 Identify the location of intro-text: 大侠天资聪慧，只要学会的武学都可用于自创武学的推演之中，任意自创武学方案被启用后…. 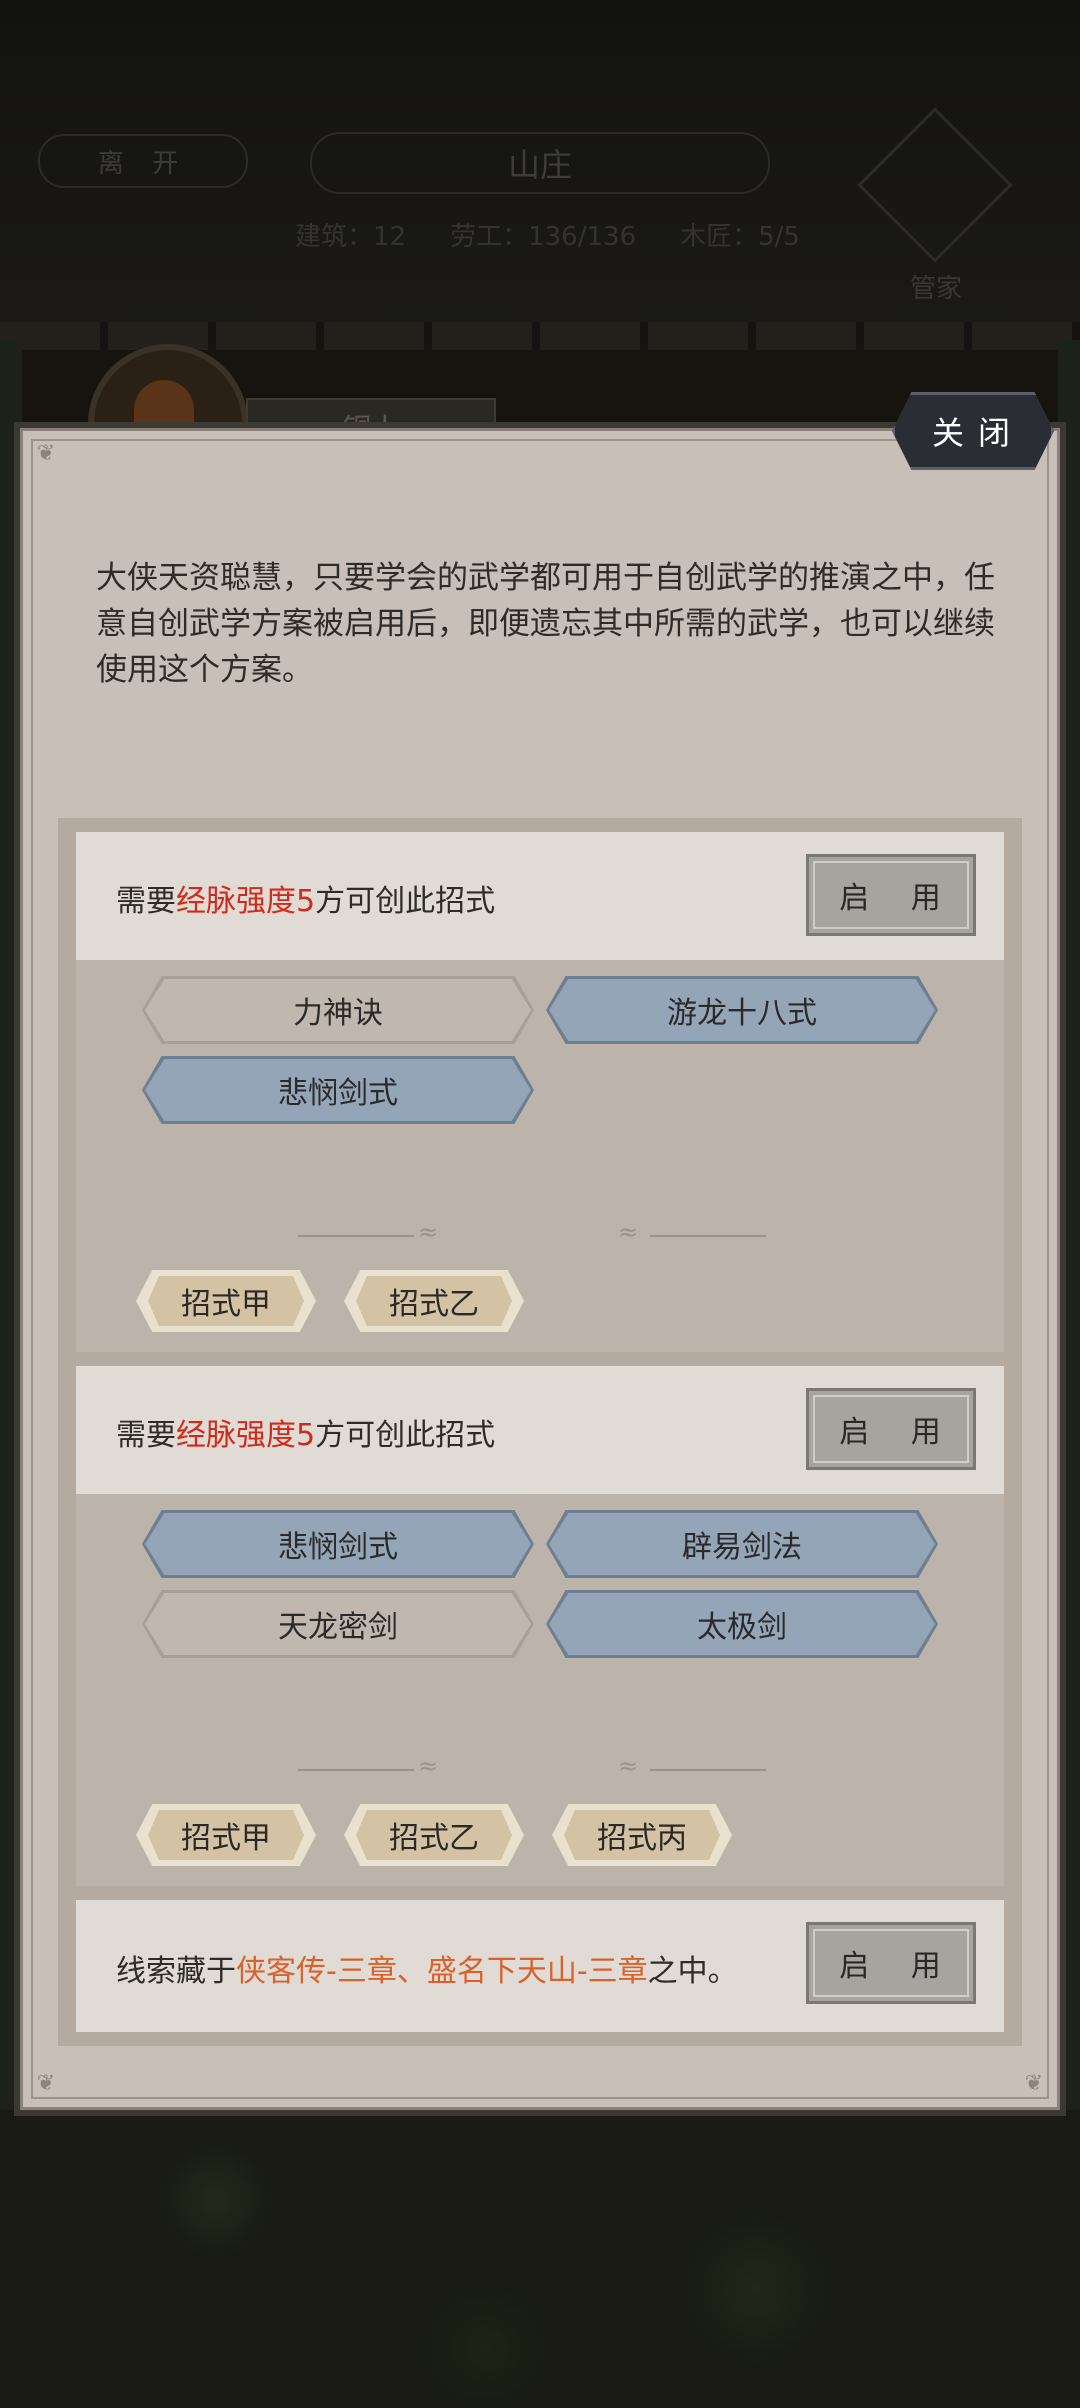
(545, 624).